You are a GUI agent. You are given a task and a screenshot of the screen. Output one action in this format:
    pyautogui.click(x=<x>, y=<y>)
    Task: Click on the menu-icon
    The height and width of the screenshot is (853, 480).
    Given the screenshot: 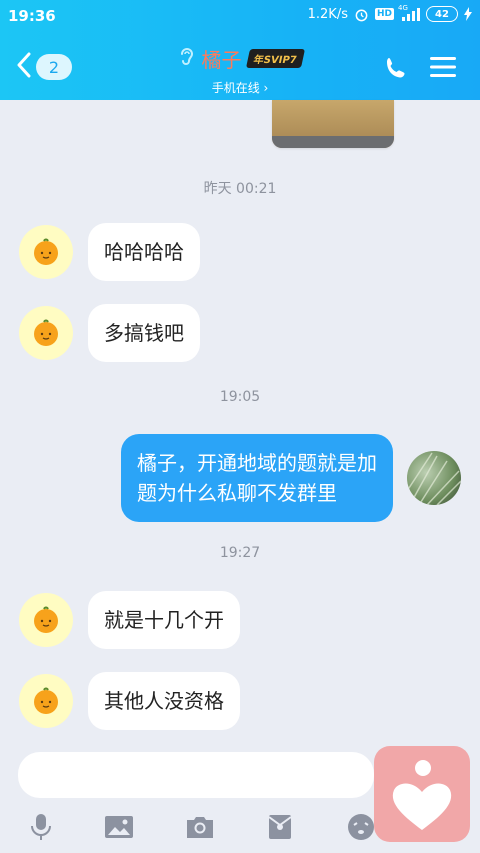 What is the action you would take?
    pyautogui.click(x=443, y=69)
    